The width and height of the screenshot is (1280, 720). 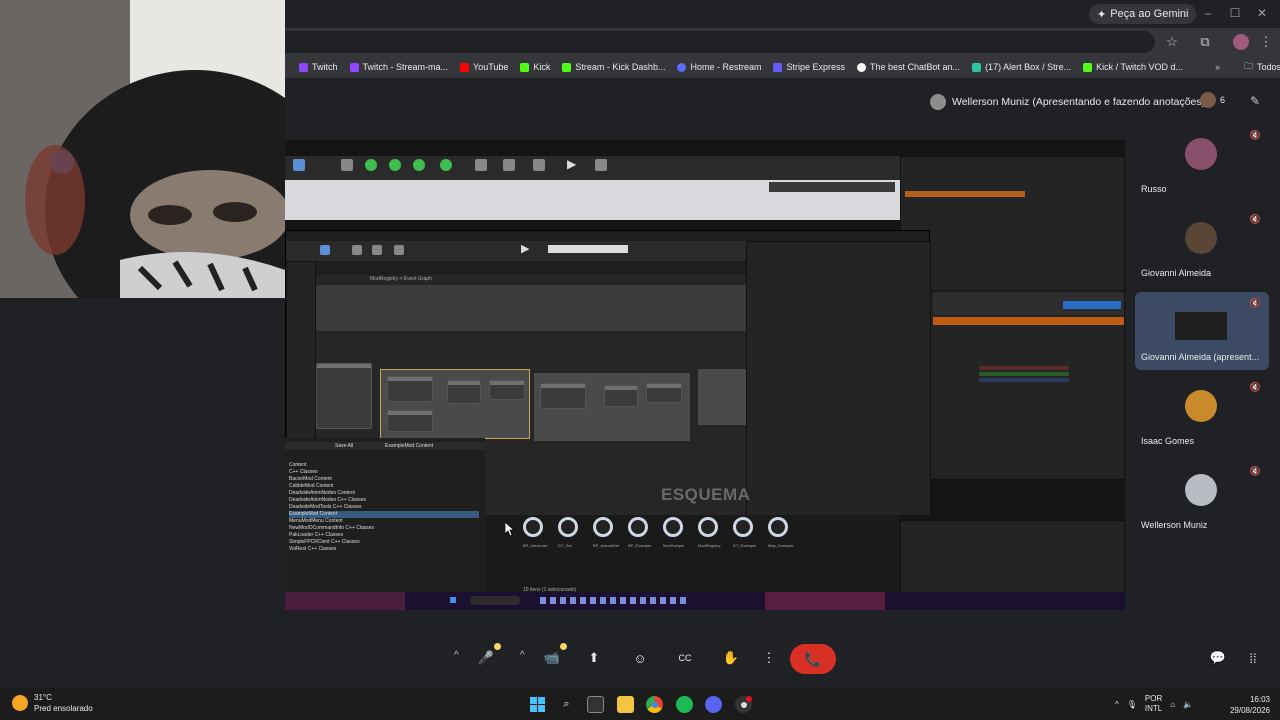 I want to click on video-options-chevron-icon: ^, so click(x=522, y=655).